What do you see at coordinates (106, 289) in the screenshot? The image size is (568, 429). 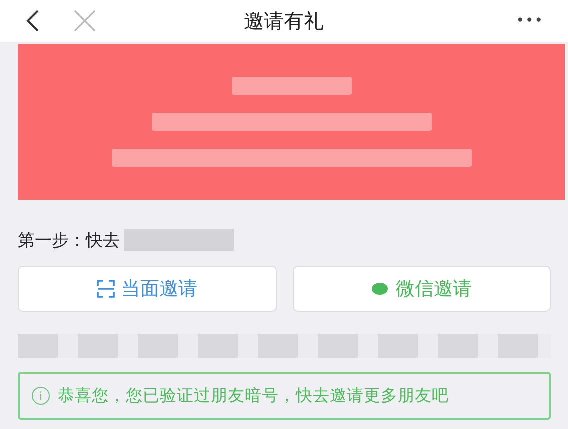 I see `scan-icon` at bounding box center [106, 289].